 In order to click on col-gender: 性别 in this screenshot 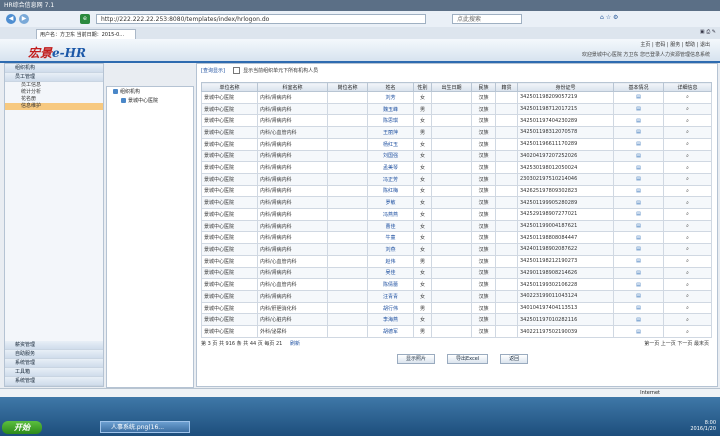, I will do `click(422, 87)`.